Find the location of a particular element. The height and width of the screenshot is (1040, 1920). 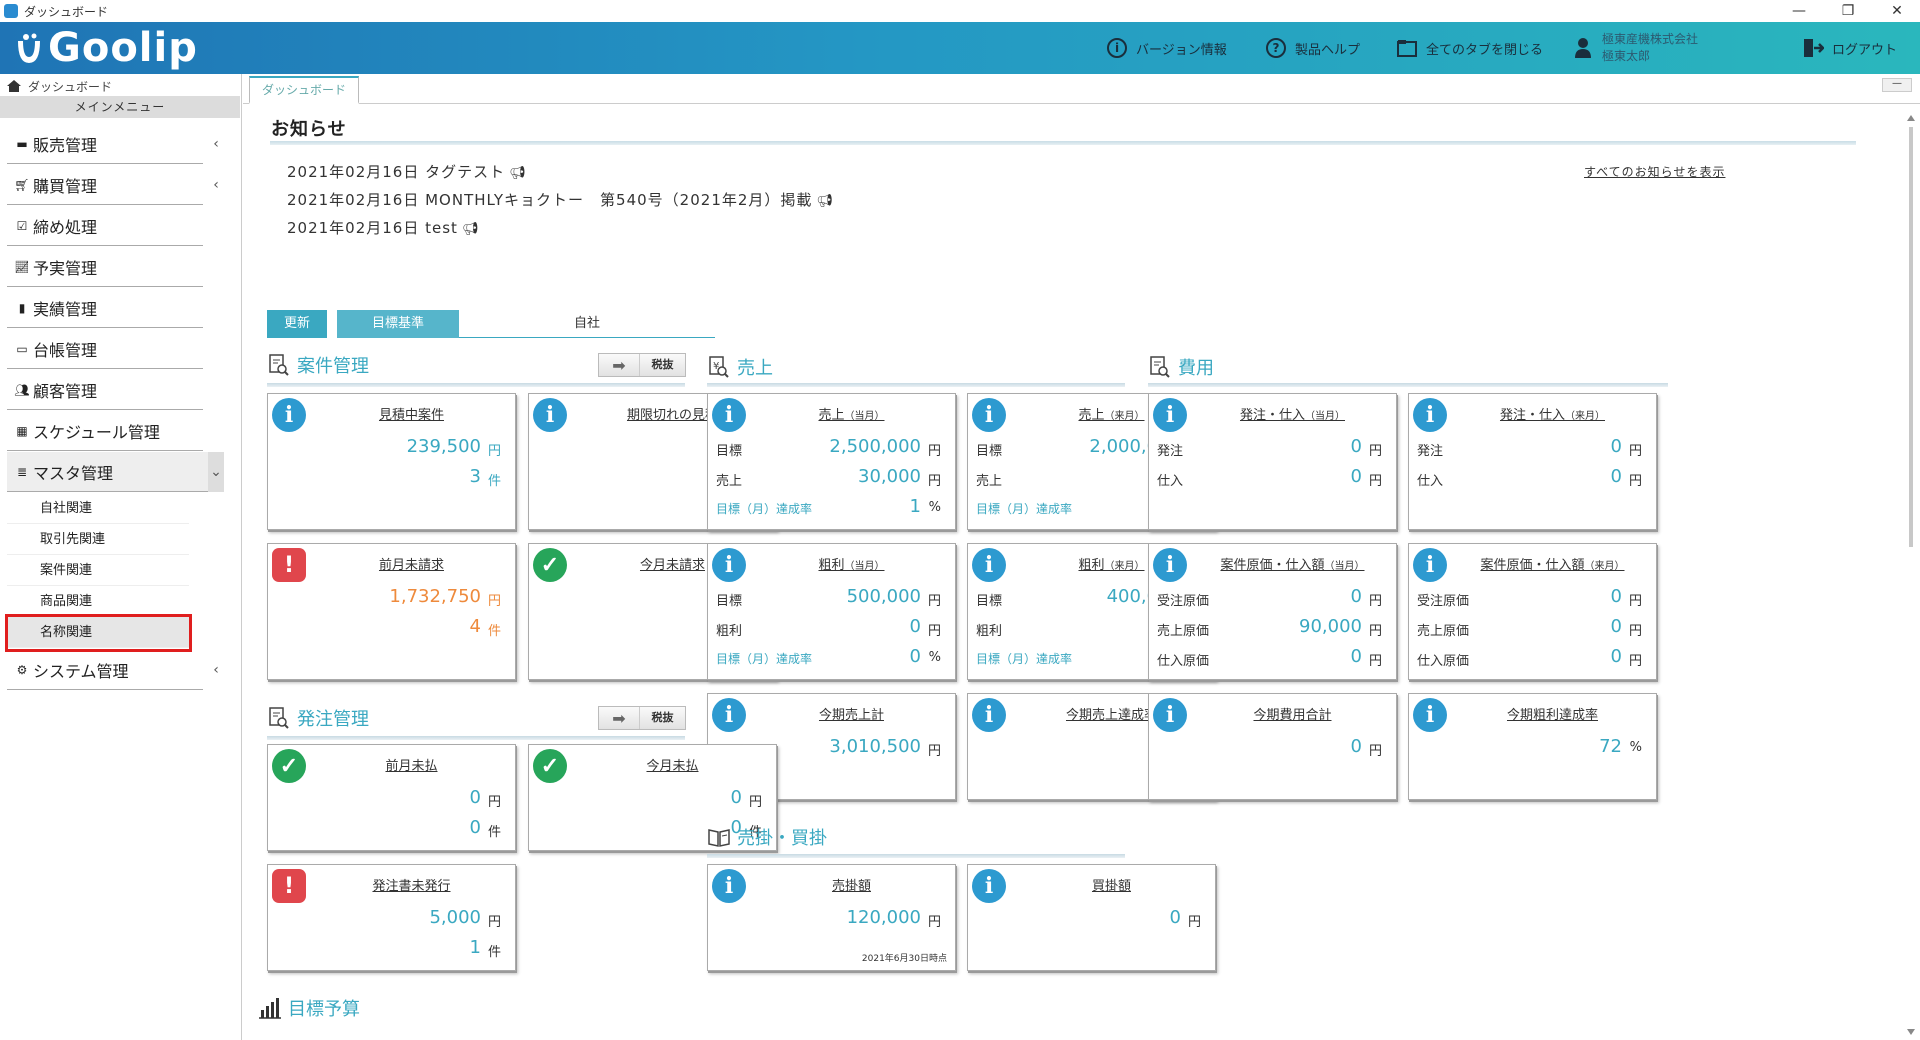

sidebar-item-customers: 👥︎ 顧客管理 is located at coordinates (105, 390).